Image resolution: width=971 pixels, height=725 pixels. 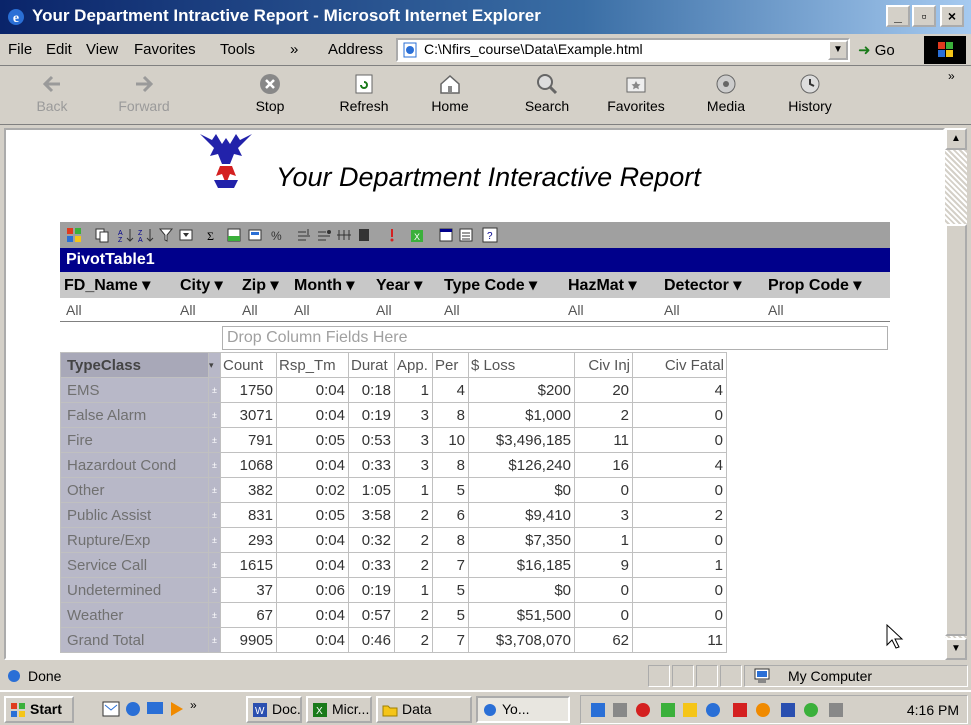 What do you see at coordinates (134, 565) in the screenshot?
I see `row-label: Service Call` at bounding box center [134, 565].